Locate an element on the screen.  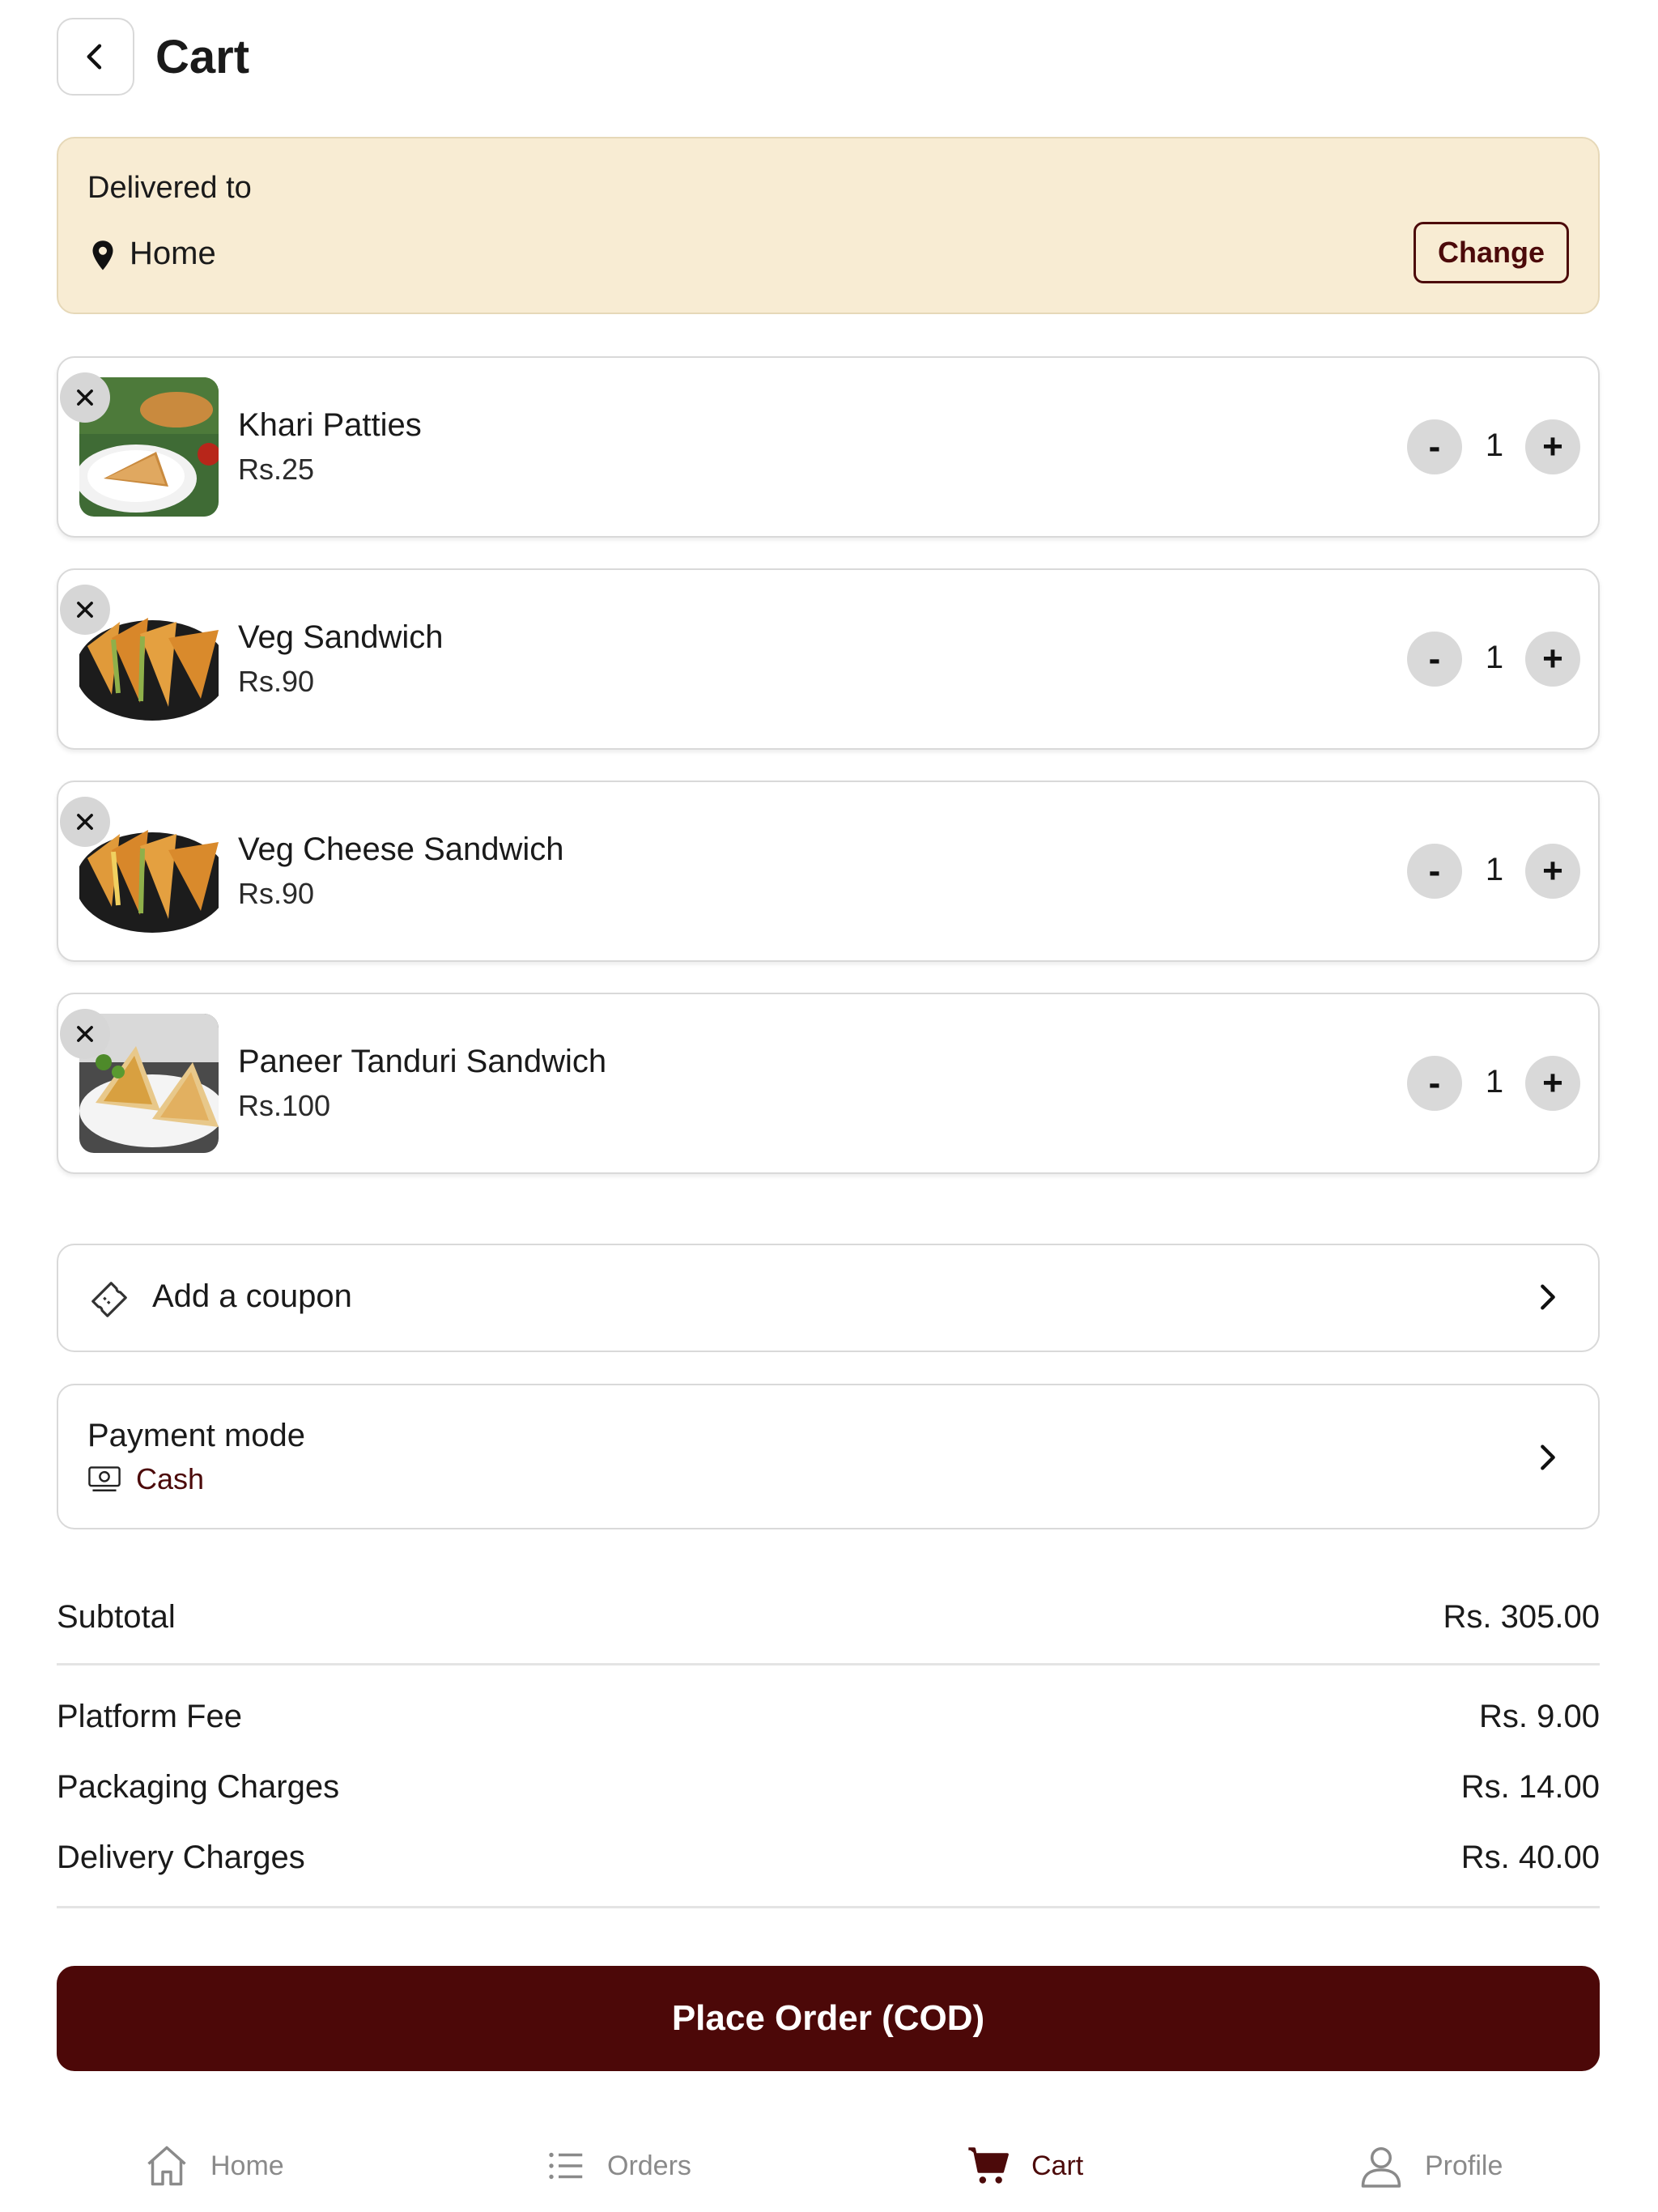
item-name: Khari Patties is located at coordinates (330, 425).